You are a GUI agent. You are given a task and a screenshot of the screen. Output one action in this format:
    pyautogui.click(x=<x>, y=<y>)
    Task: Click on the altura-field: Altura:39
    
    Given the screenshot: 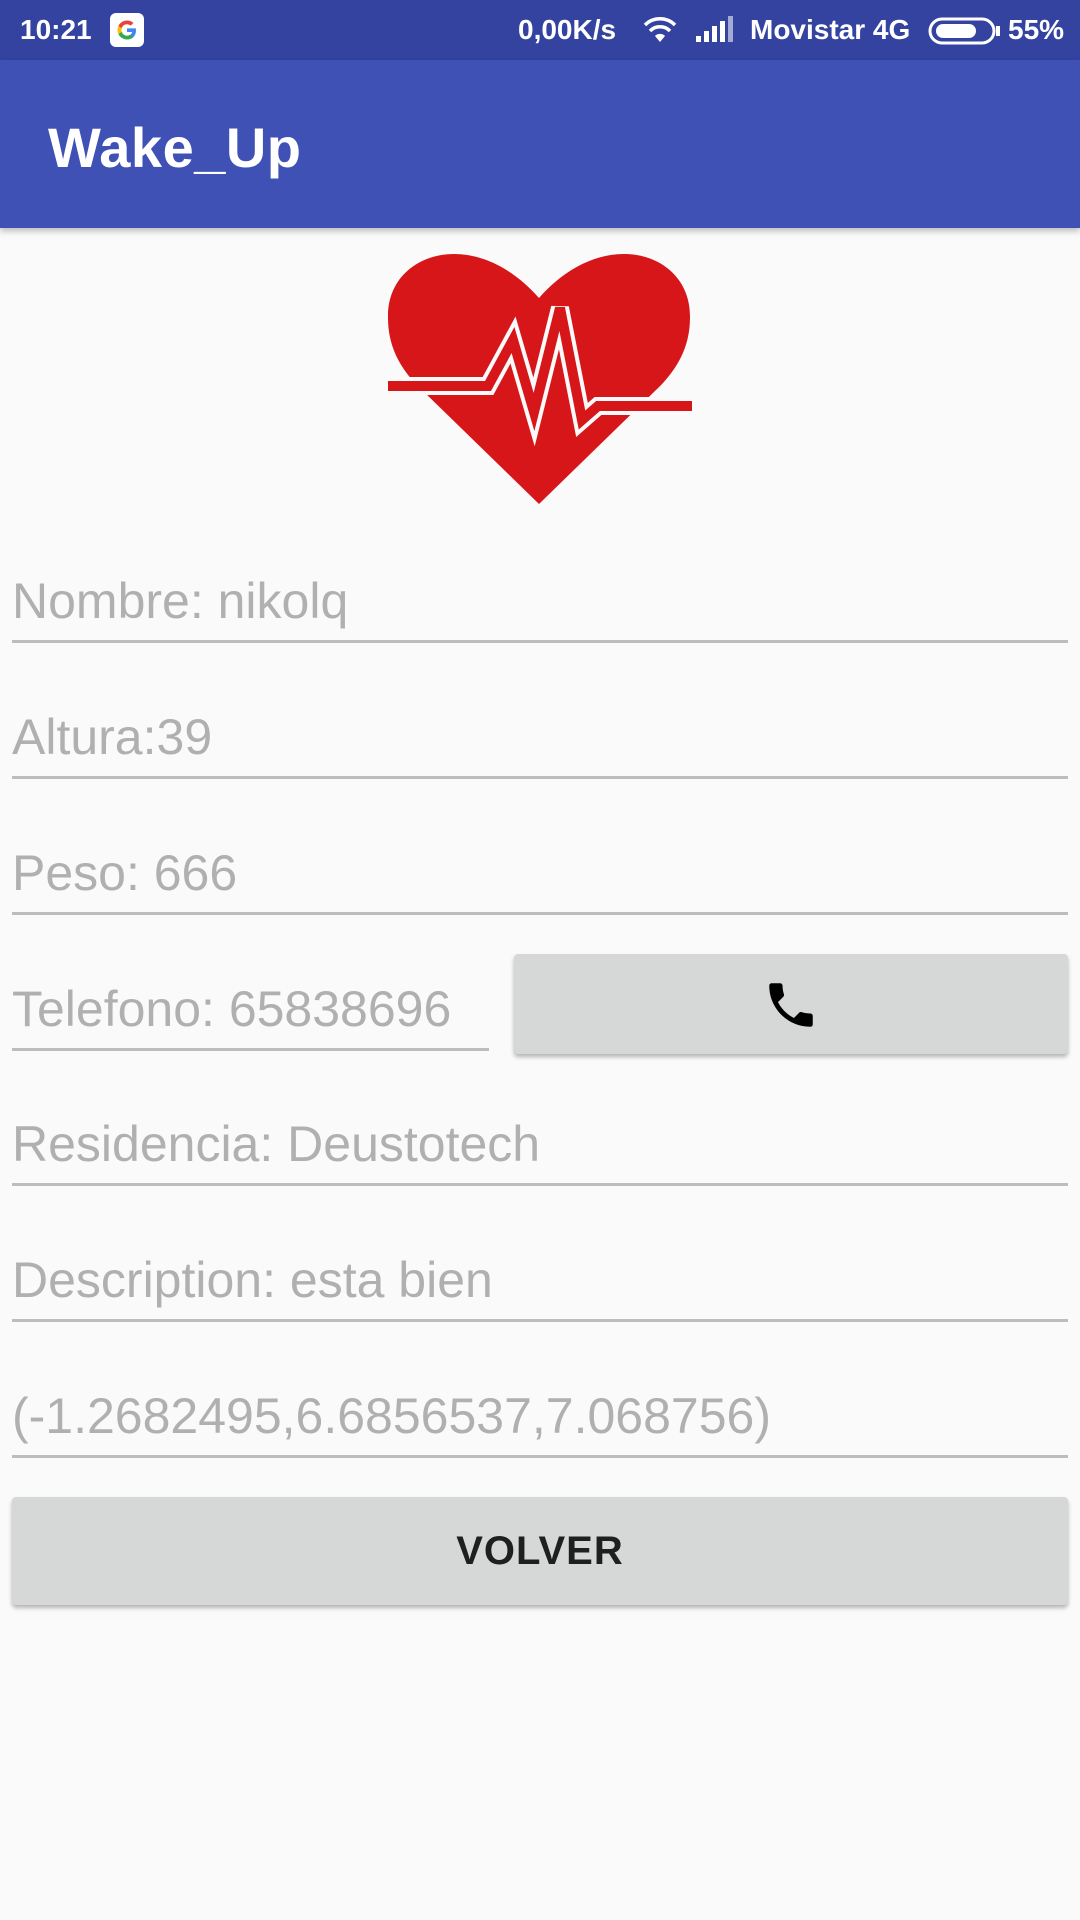 What is the action you would take?
    pyautogui.click(x=540, y=737)
    